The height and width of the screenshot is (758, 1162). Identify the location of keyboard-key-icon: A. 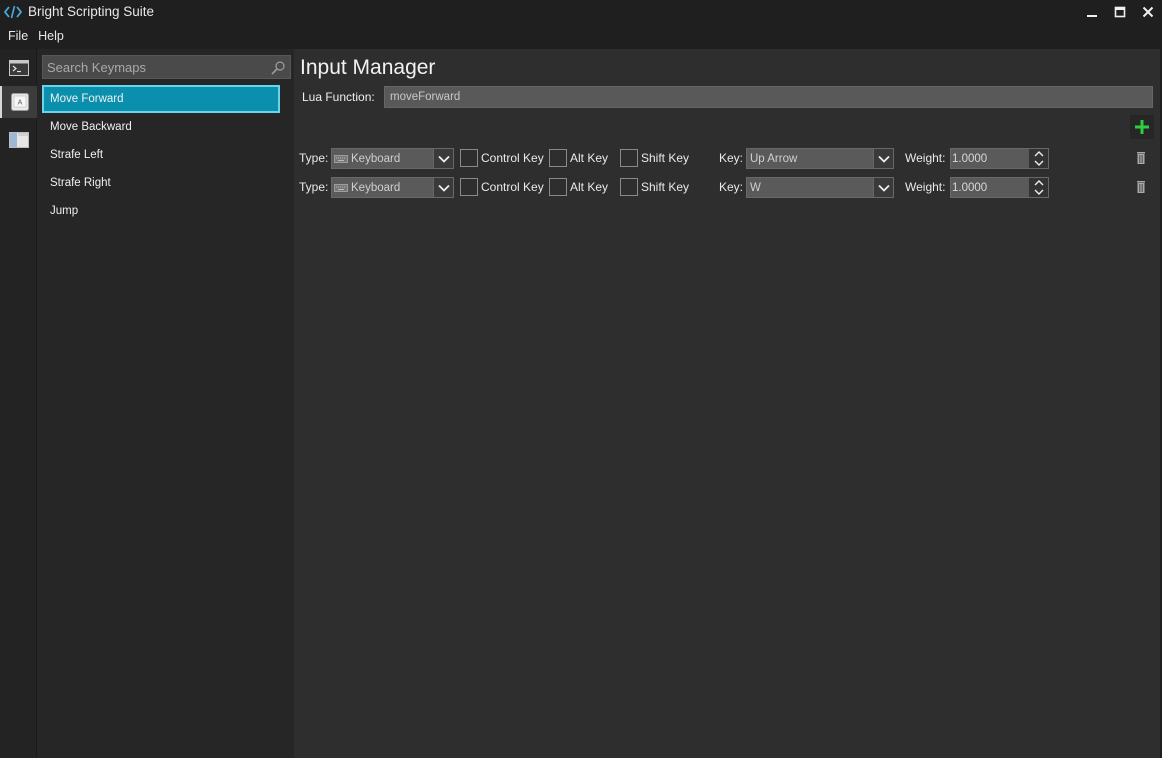
(19, 102).